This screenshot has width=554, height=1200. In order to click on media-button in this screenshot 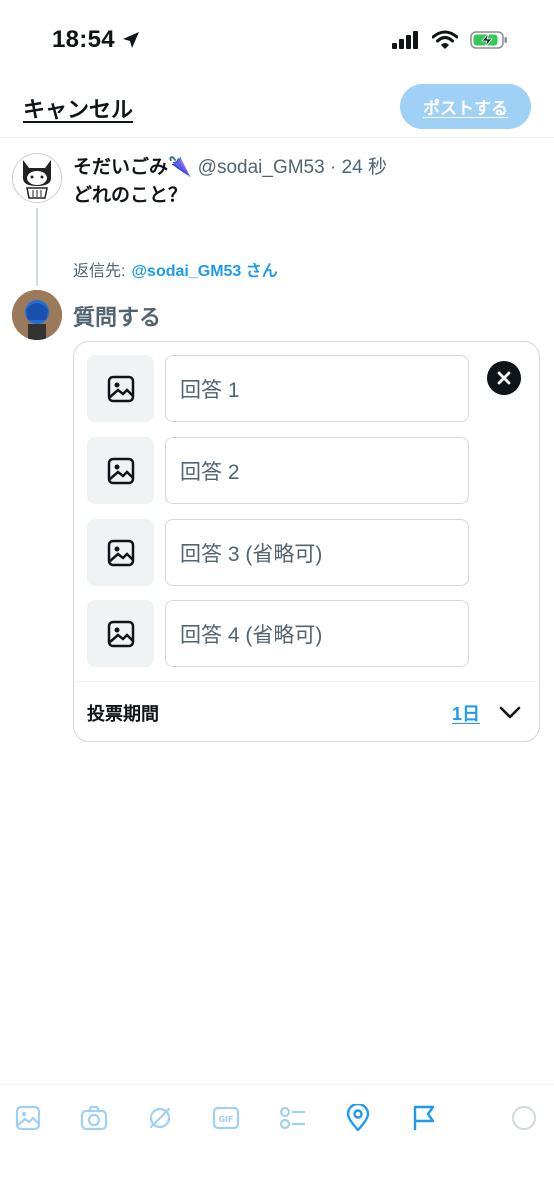, I will do `click(28, 1118)`.